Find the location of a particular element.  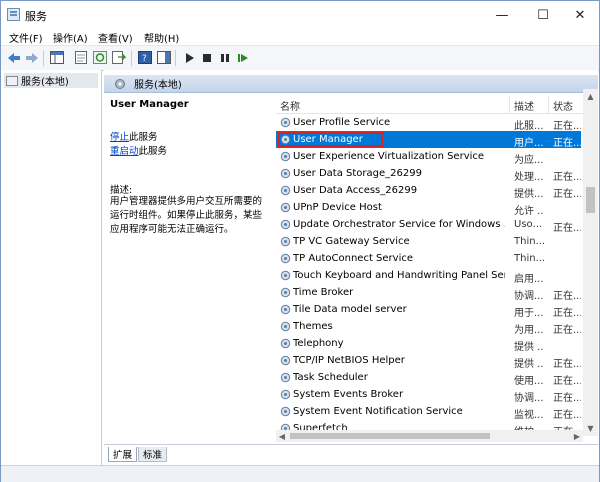

forward-arrow-icon is located at coordinates (31, 57).